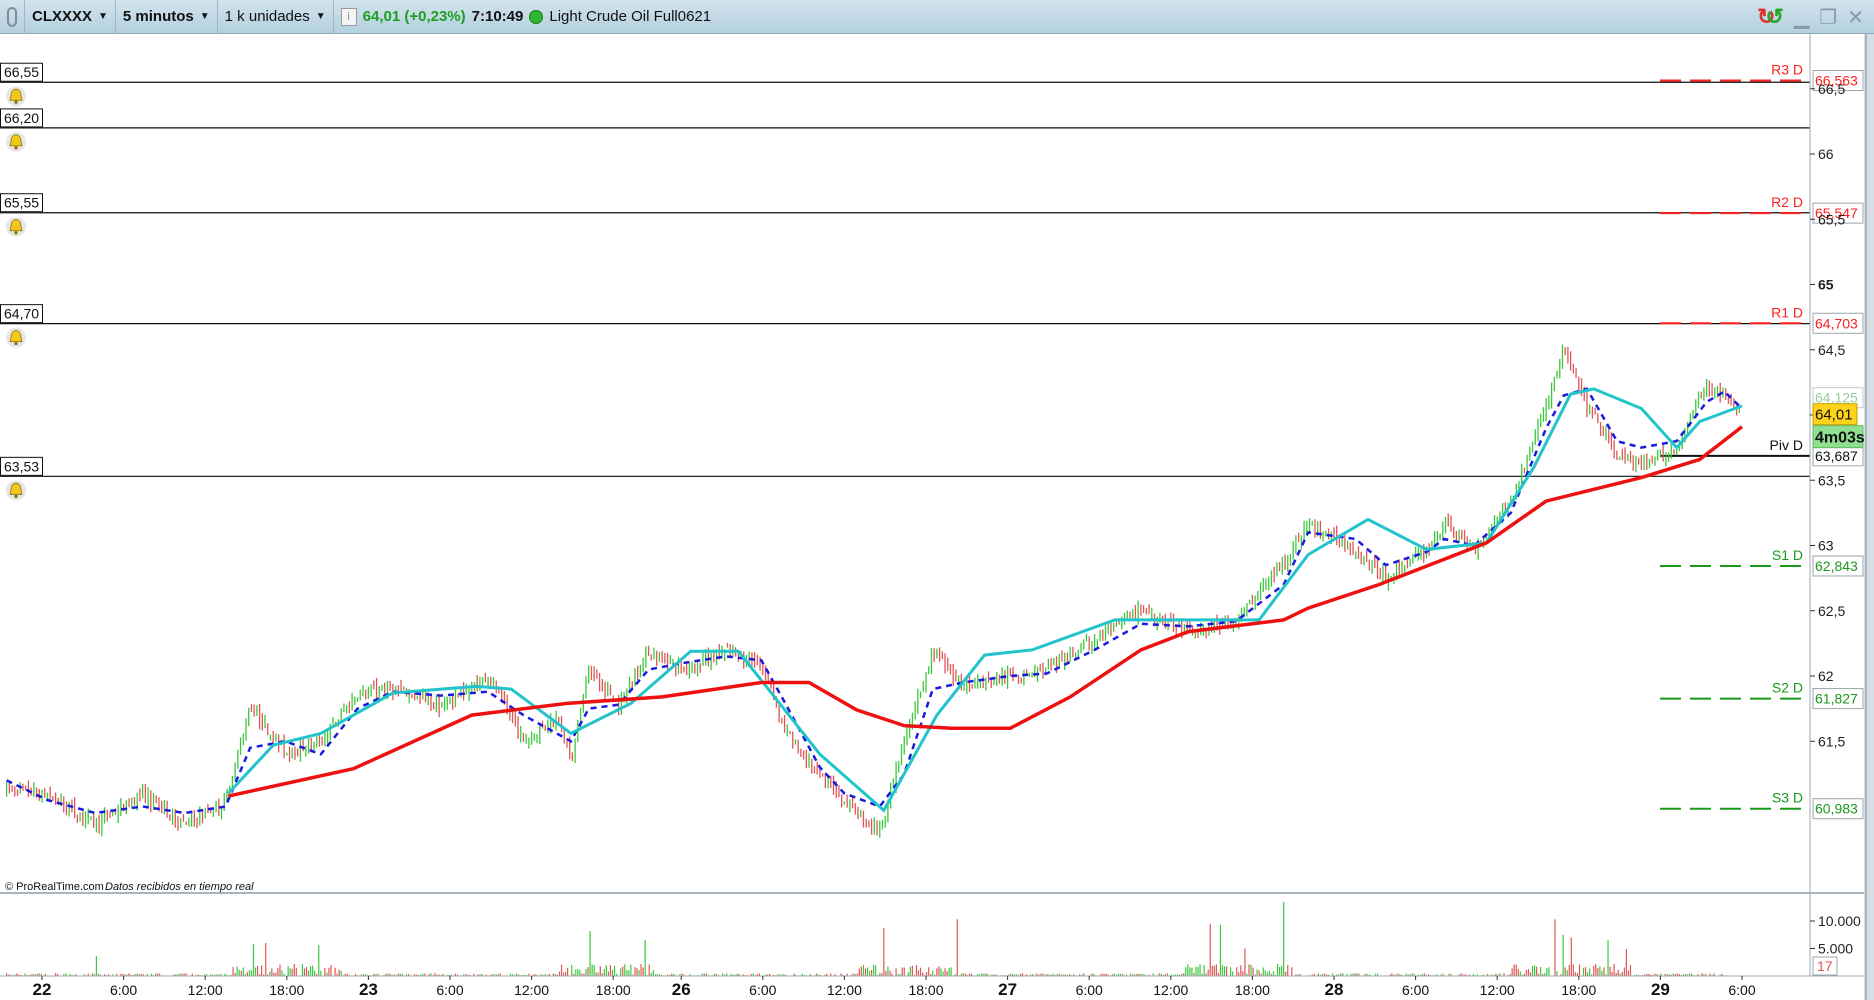  I want to click on price-tick-label: 66, so click(1826, 154).